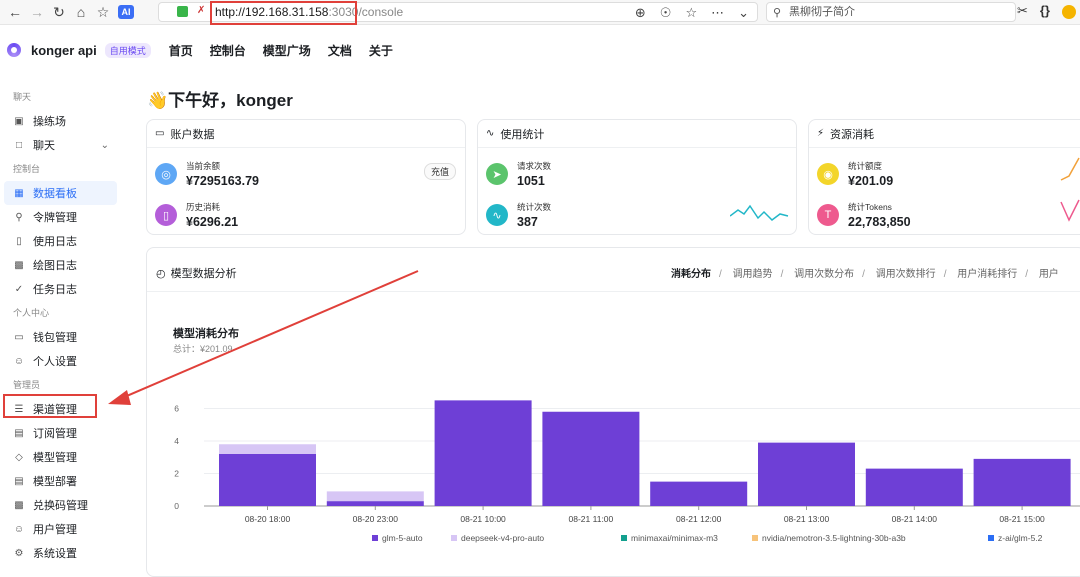 The image size is (1080, 577). Describe the element at coordinates (62, 457) in the screenshot. I see `sidebar-item-models: ◇ 模型管理` at that location.